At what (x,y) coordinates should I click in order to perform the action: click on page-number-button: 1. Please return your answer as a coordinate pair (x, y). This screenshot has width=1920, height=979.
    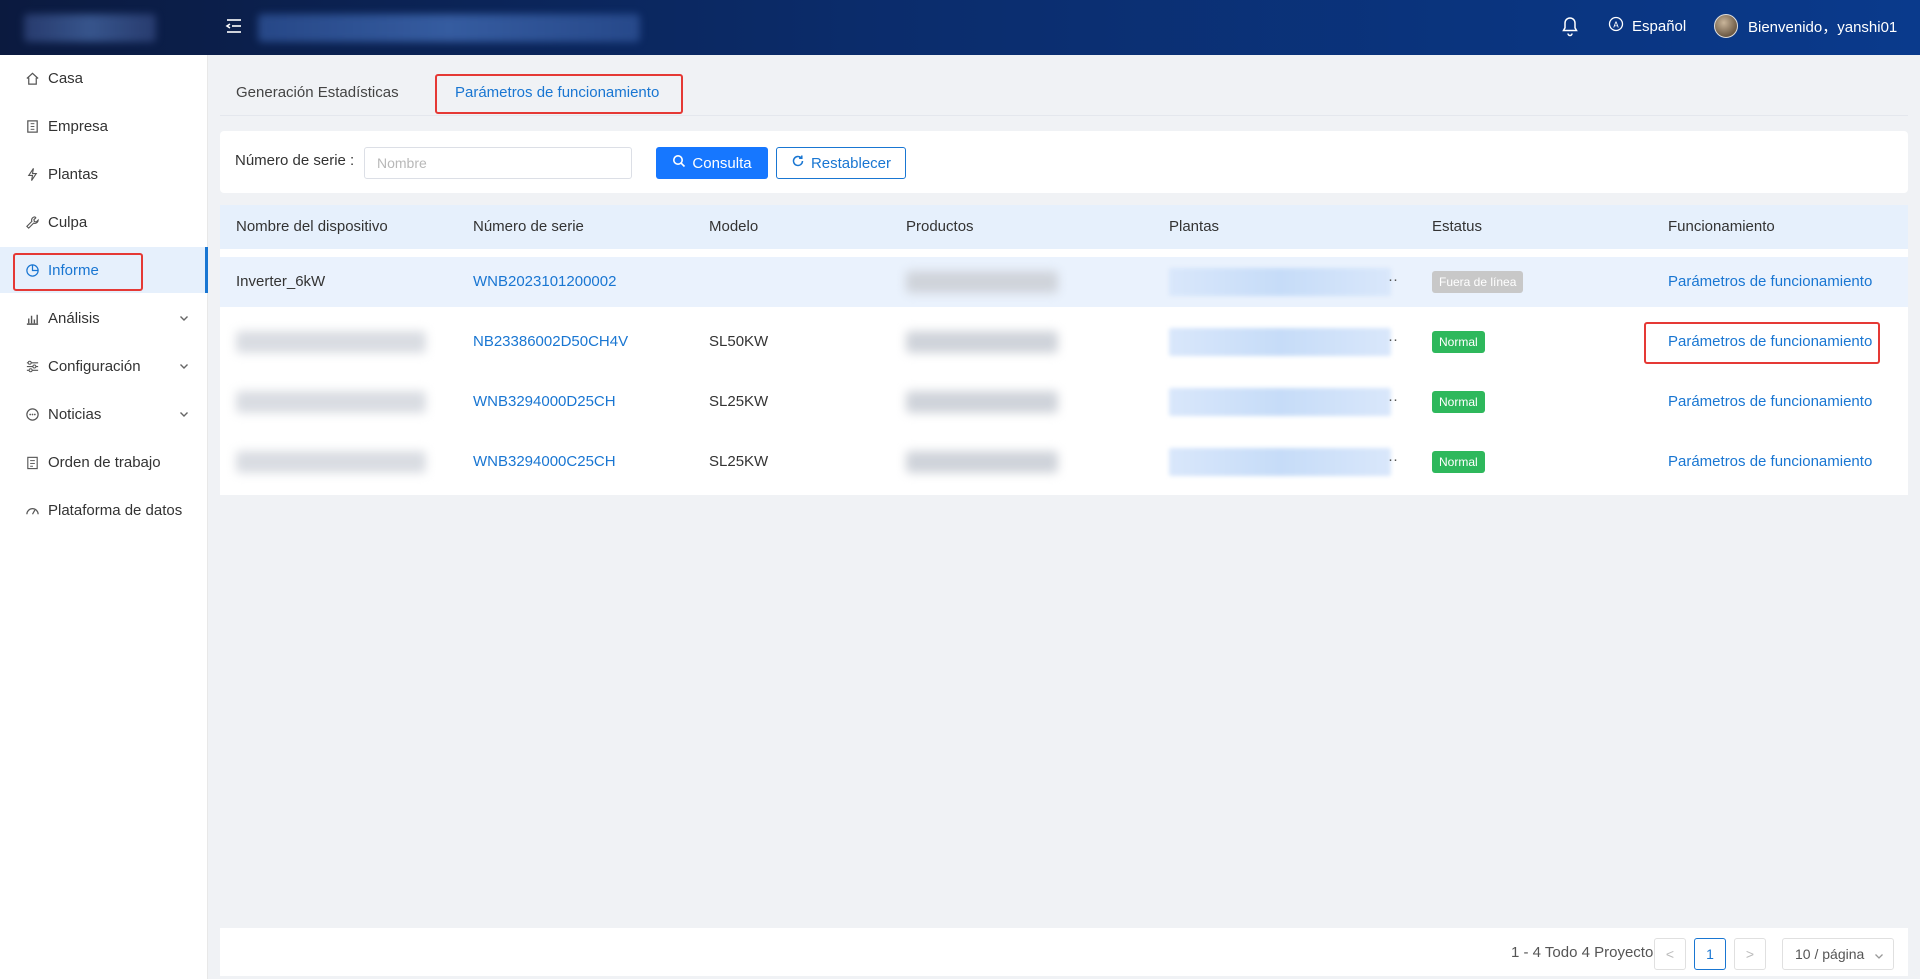
    Looking at the image, I should click on (1710, 954).